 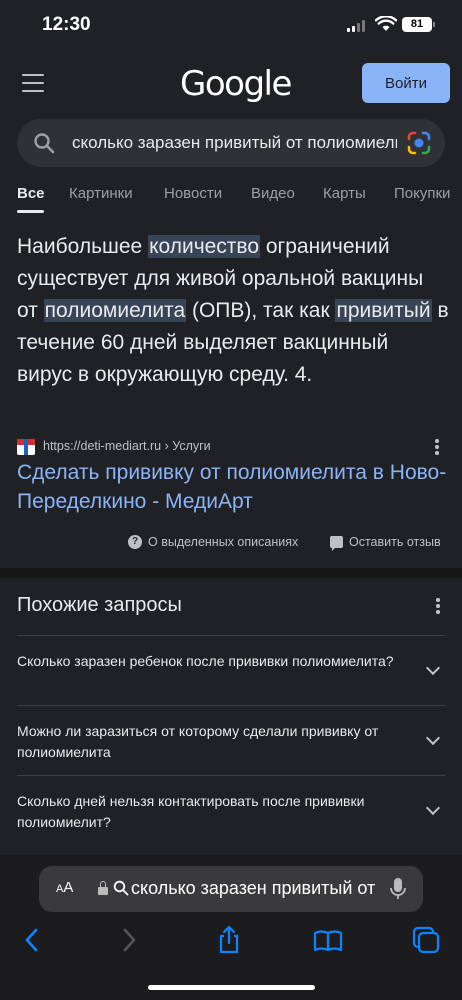 I want to click on source-url: https://deti-mediart.ru › Услуги, so click(x=127, y=446).